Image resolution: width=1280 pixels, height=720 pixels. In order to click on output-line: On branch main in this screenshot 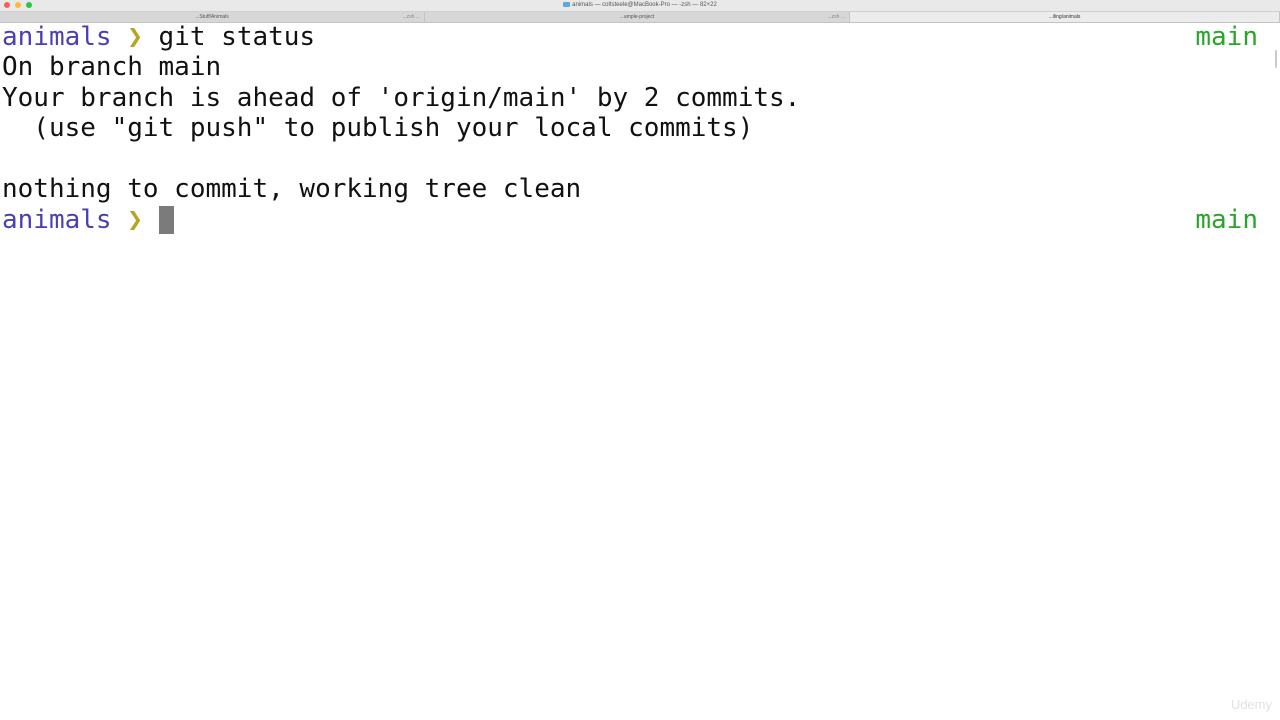, I will do `click(112, 67)`.